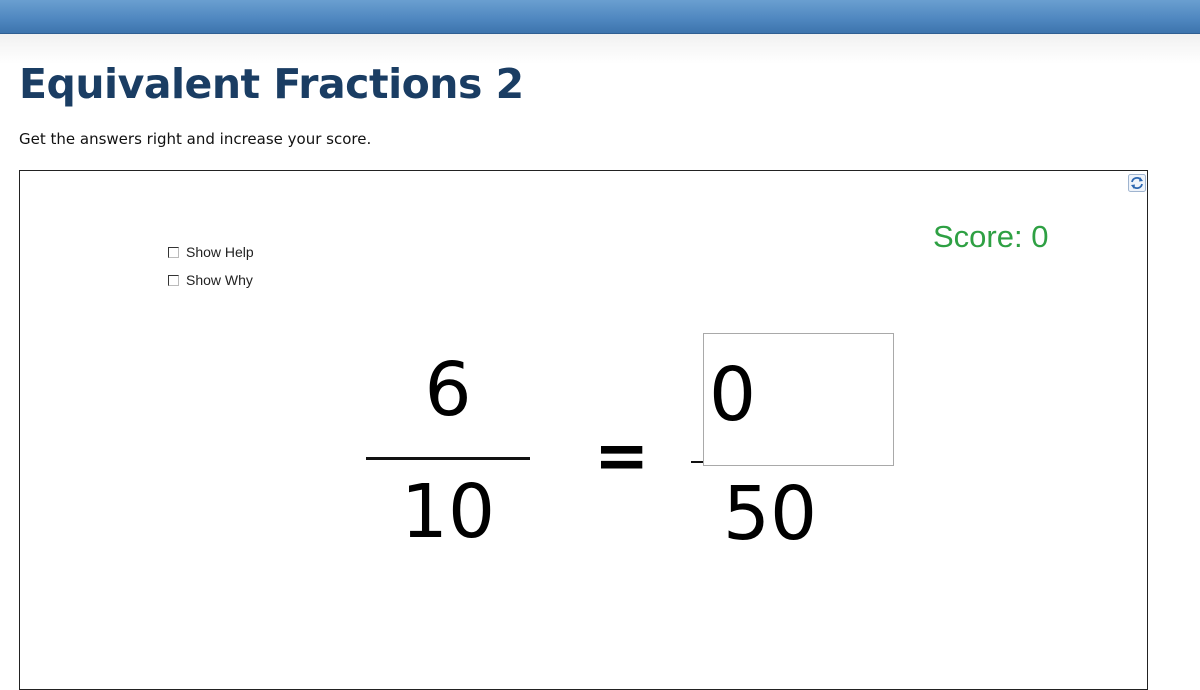 The width and height of the screenshot is (1200, 690). Describe the element at coordinates (220, 252) in the screenshot. I see `show-help-label: Show Help` at that location.